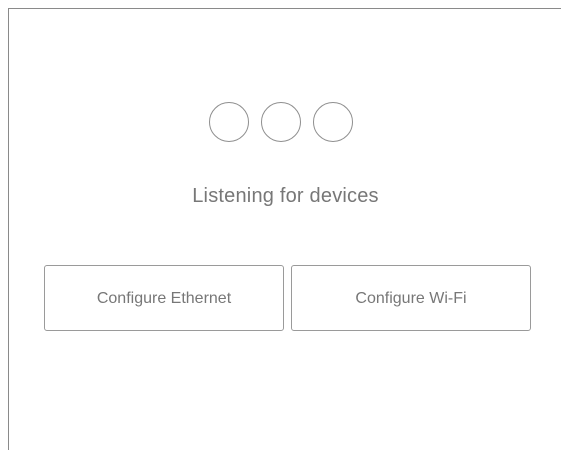 Image resolution: width=561 pixels, height=450 pixels. I want to click on configuration-actions: Configure Ethernet Configure Wi-Fi, so click(287, 298).